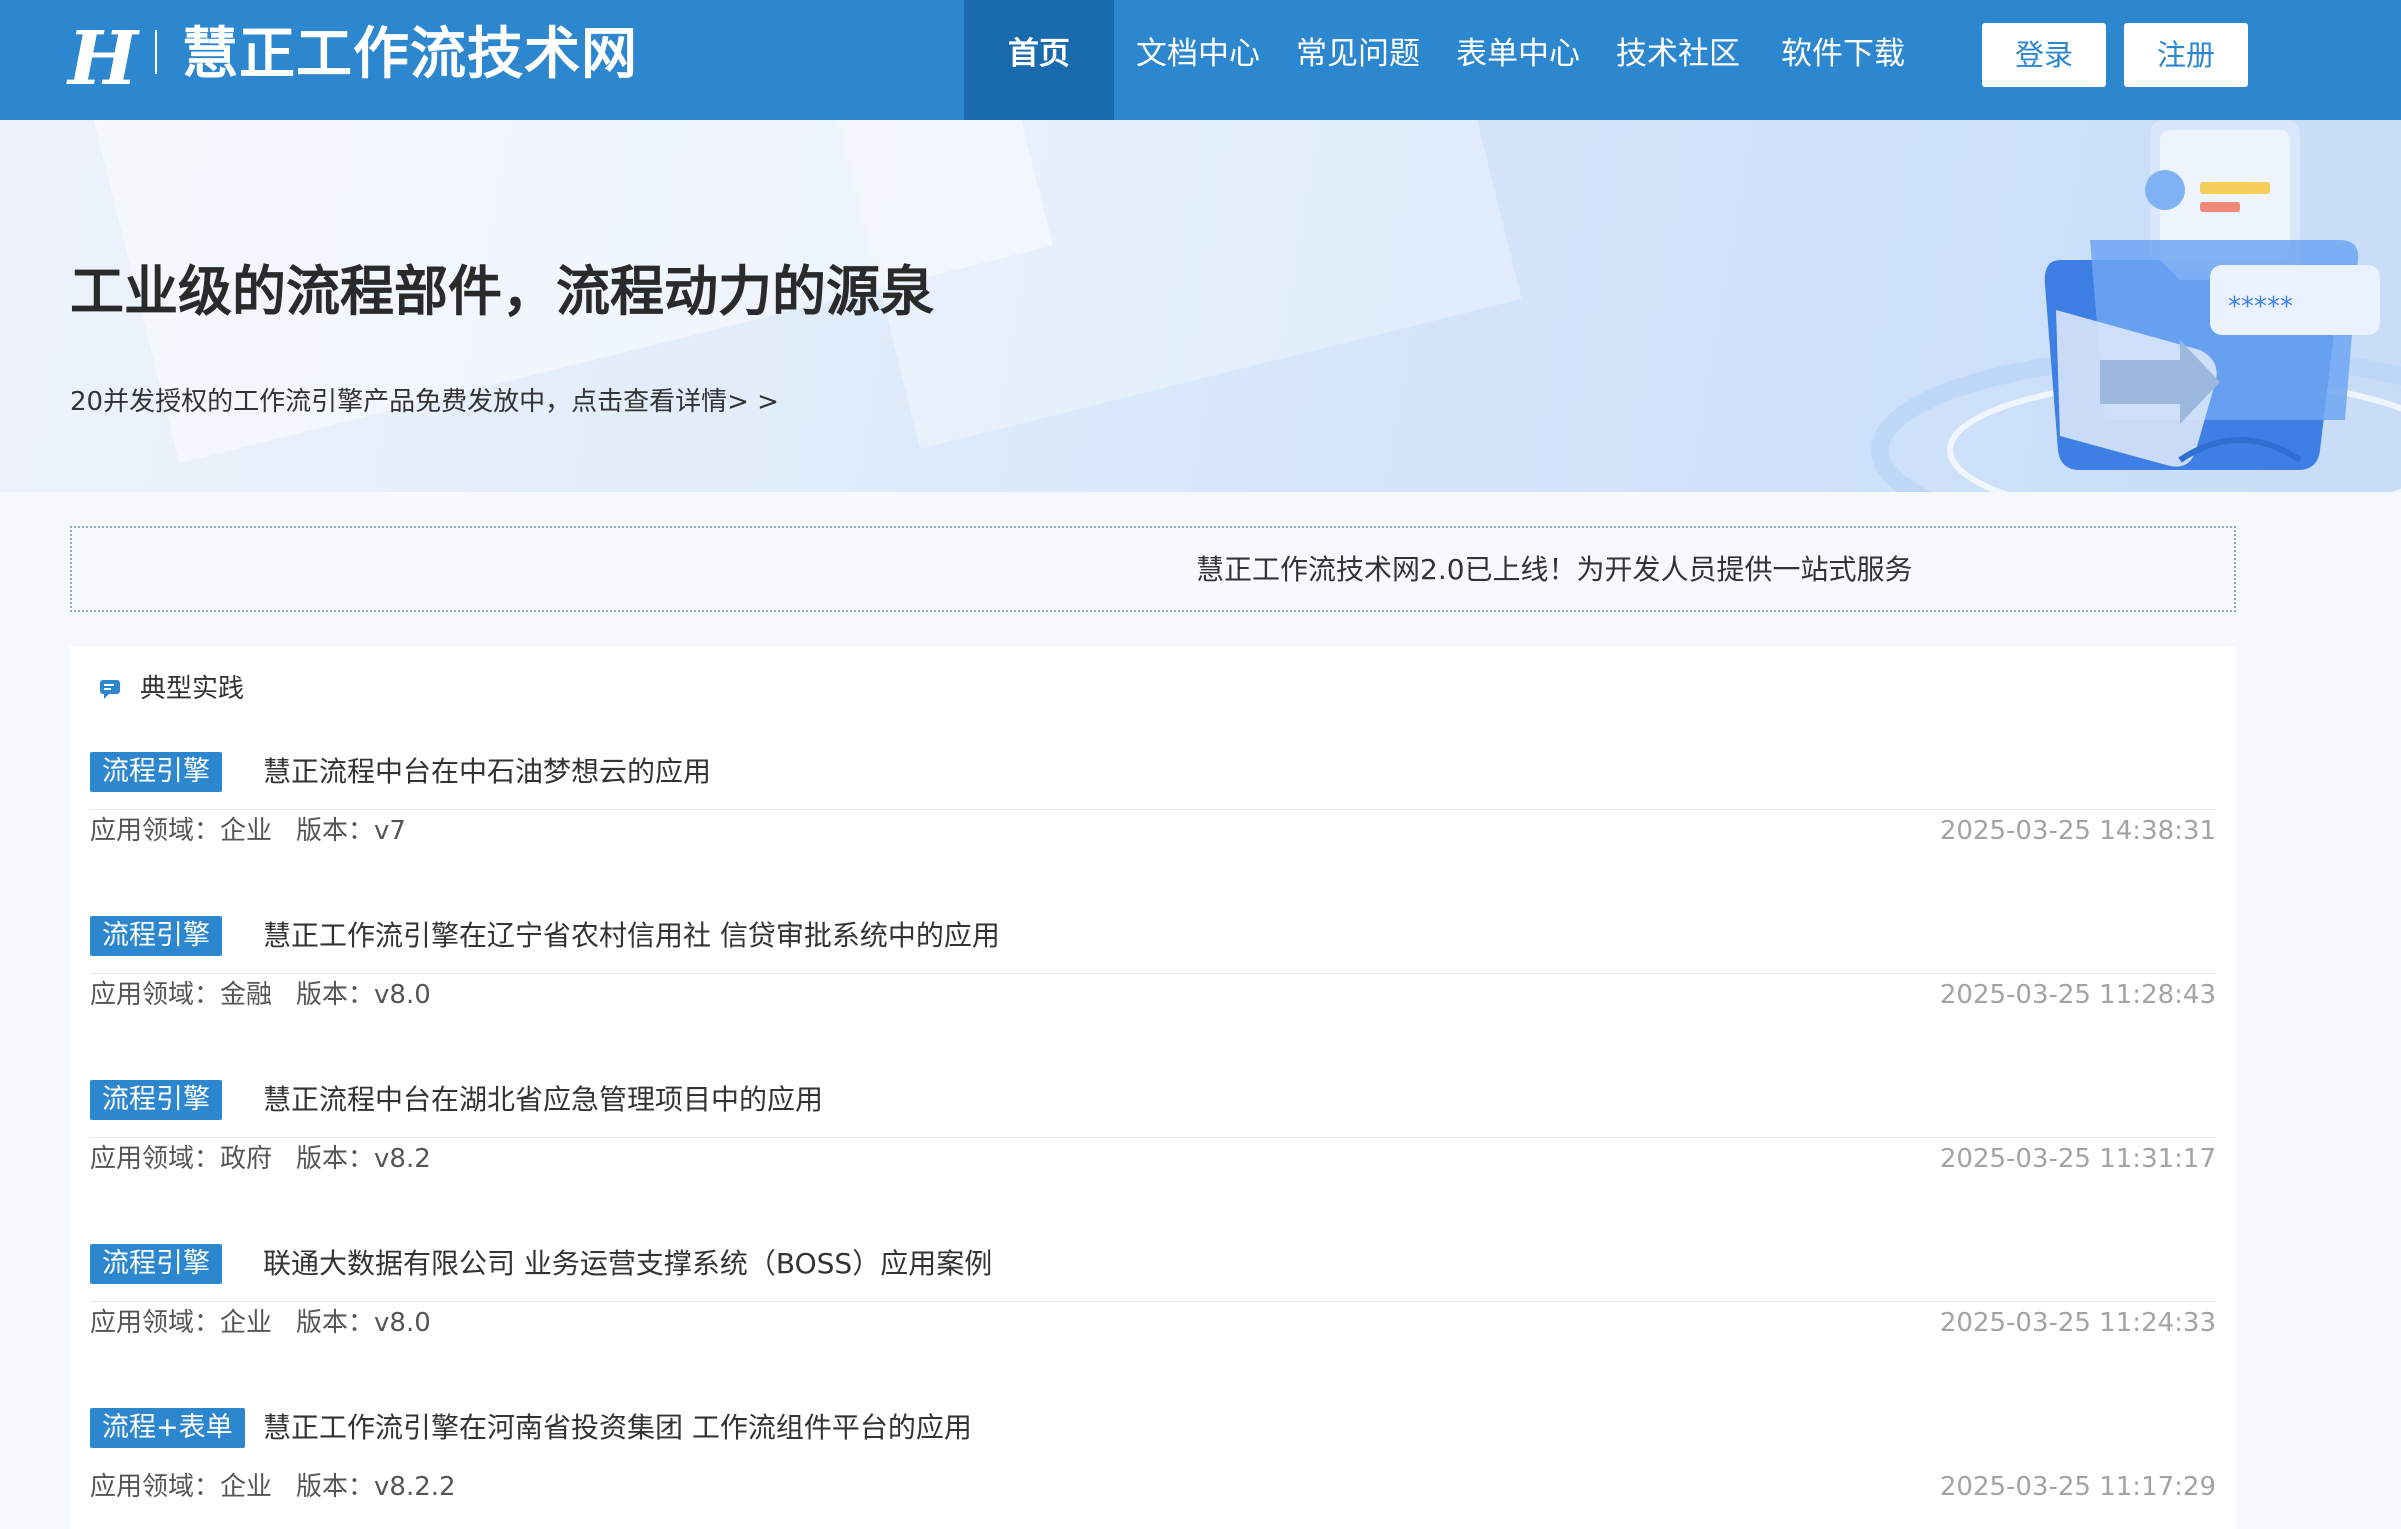 The width and height of the screenshot is (2401, 1529). I want to click on practice-meta: 应用领域：企业 版本：v8.2.2, so click(273, 1487).